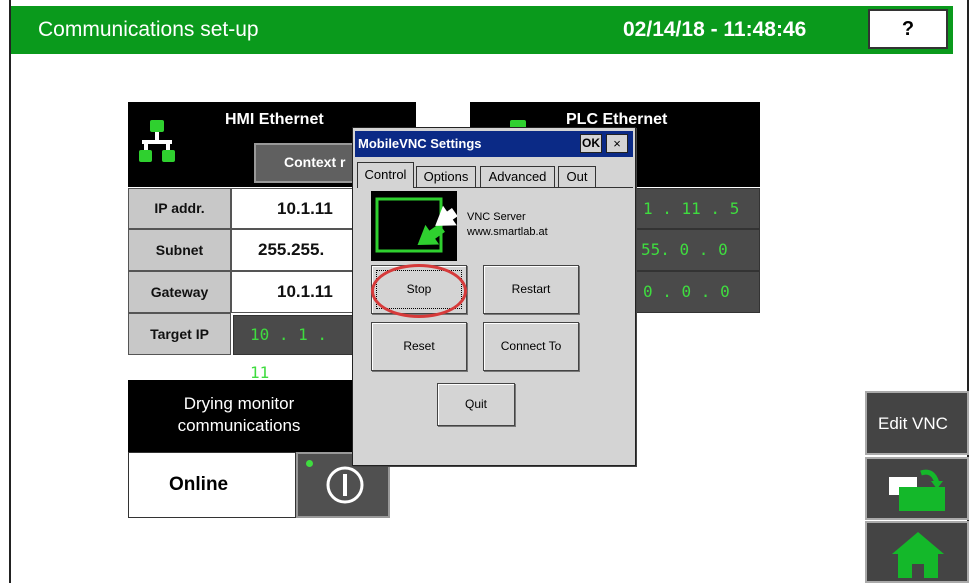  I want to click on plc-subnet-field: 55. 0 . 0, so click(698, 250).